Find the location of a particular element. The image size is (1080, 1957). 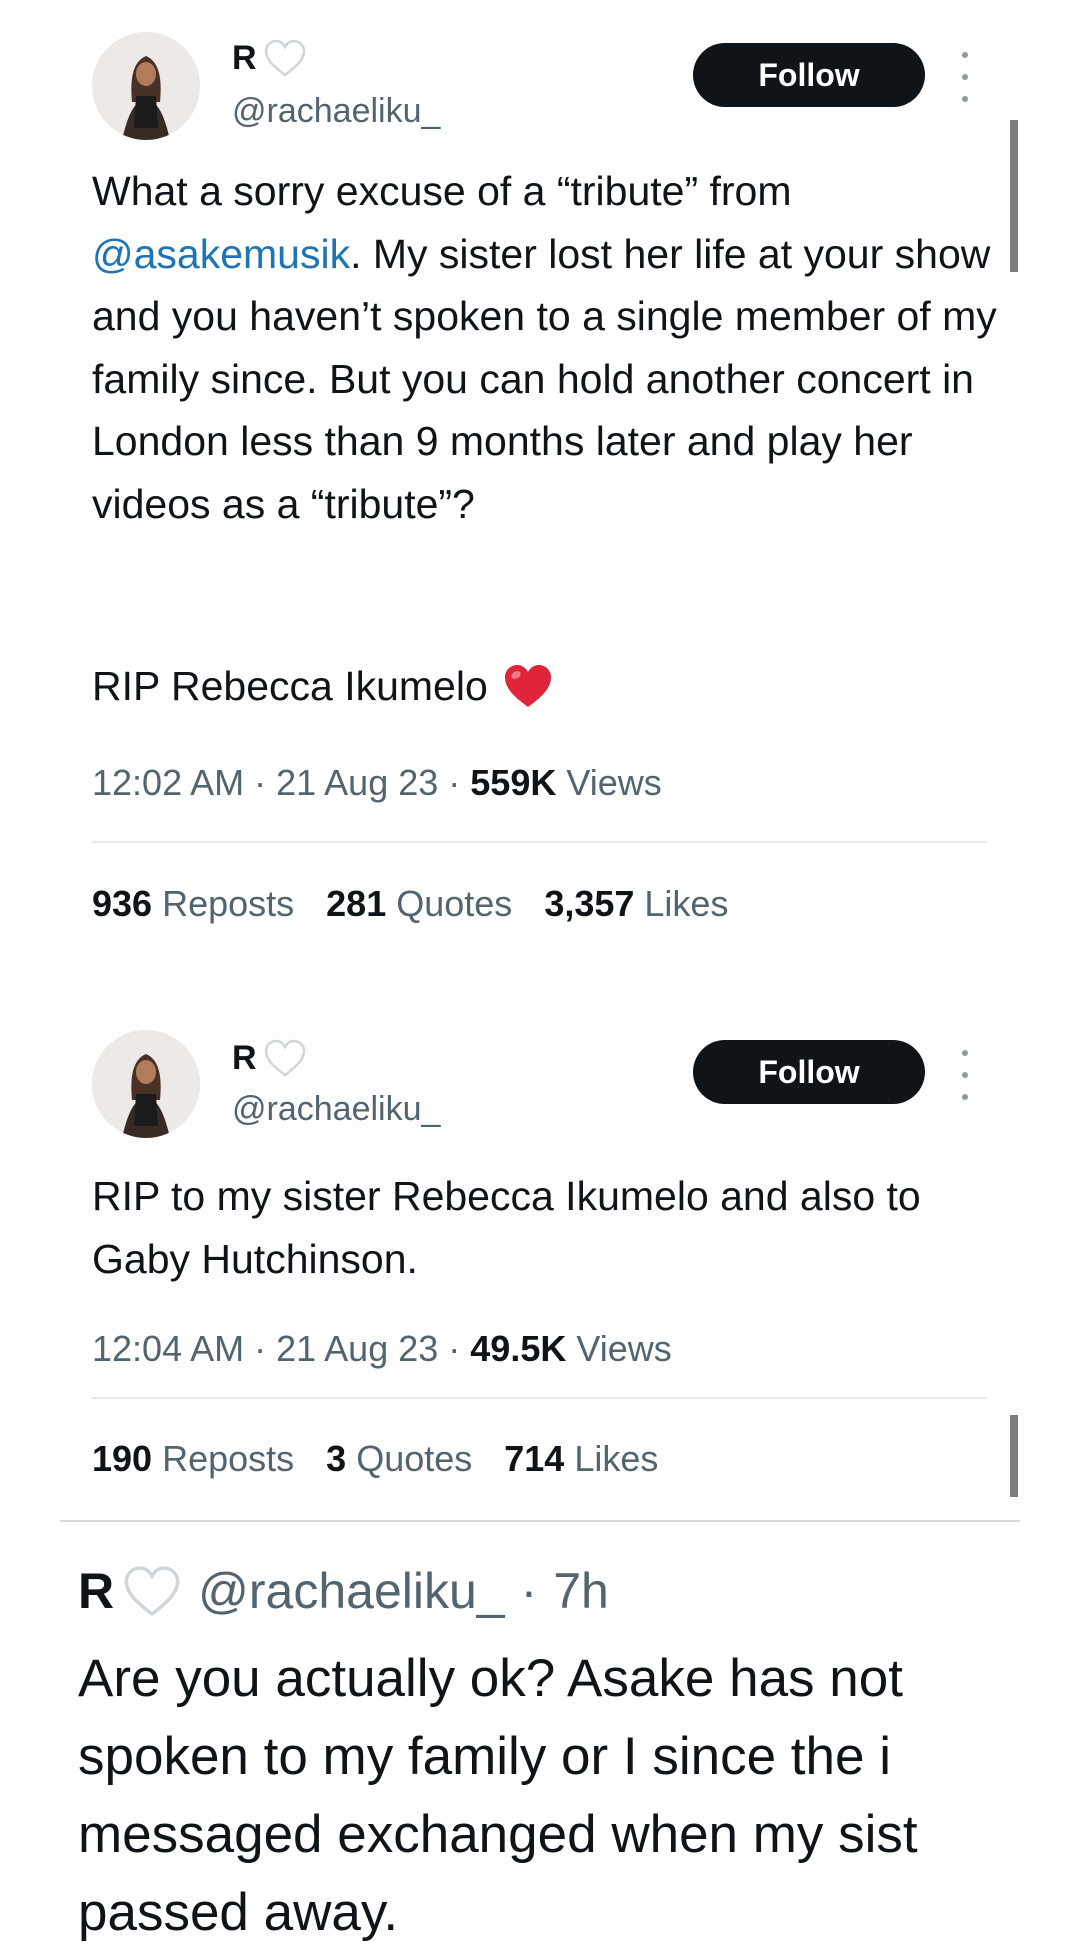

tweet-body-part: What a sorry excuse of a “tribute” from is located at coordinates (442, 191).